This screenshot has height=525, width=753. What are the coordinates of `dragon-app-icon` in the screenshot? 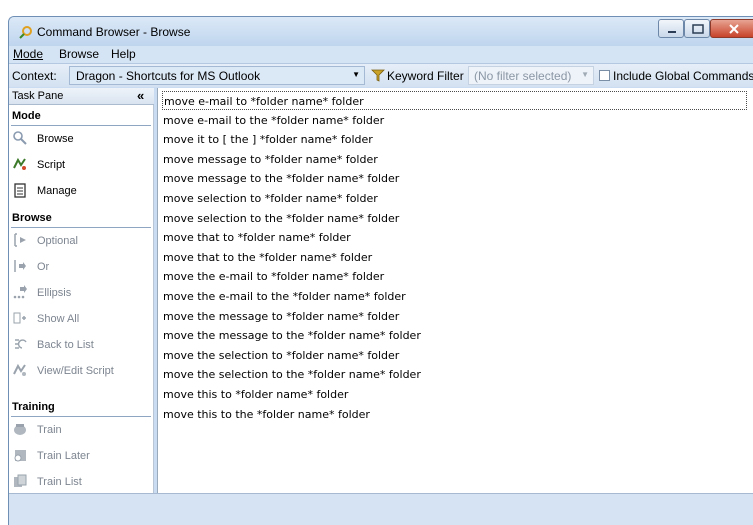 It's located at (25, 32).